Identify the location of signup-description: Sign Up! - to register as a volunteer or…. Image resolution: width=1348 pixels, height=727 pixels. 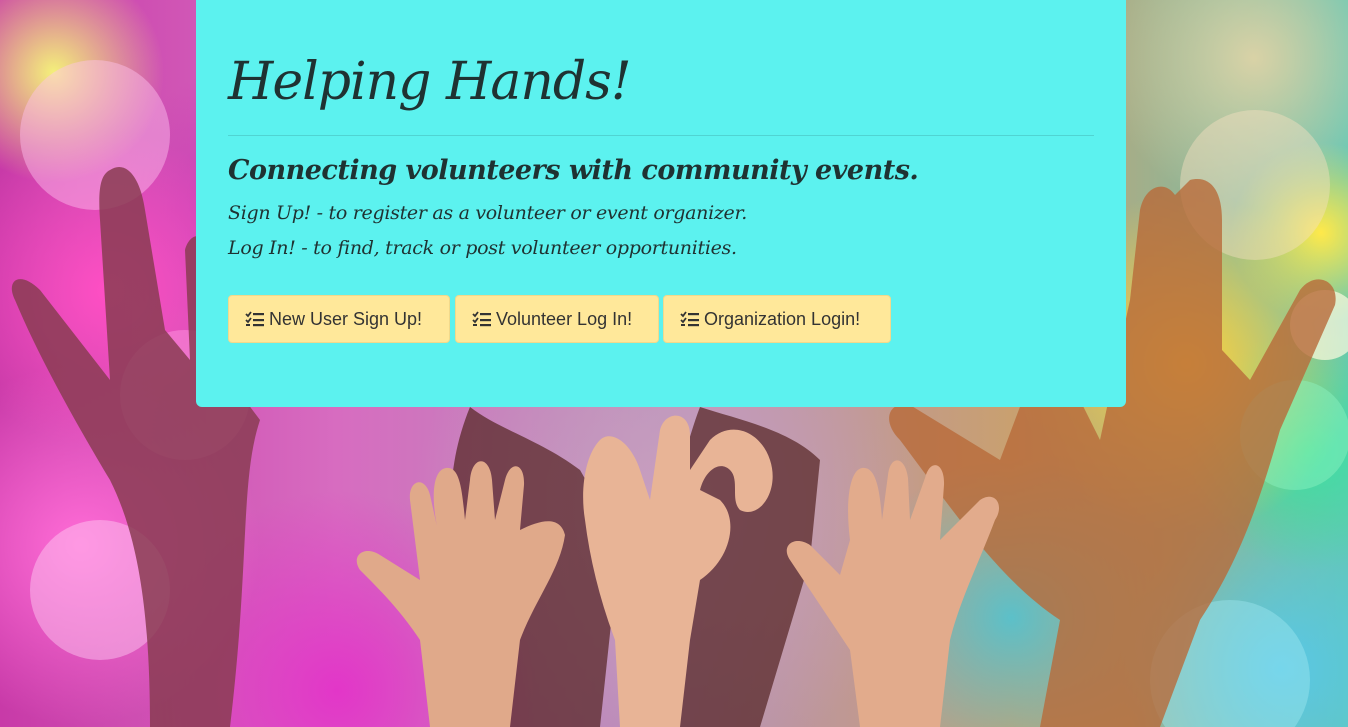
(487, 213).